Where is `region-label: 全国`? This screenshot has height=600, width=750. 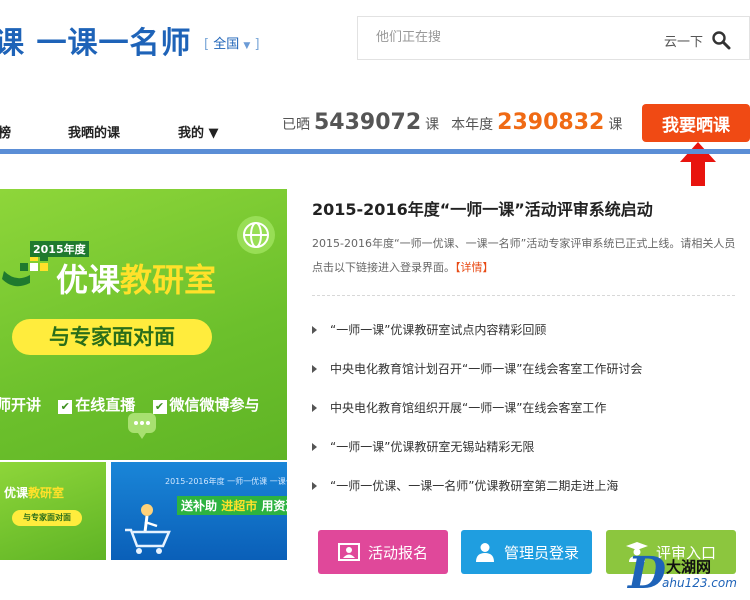 region-label: 全国 is located at coordinates (226, 44).